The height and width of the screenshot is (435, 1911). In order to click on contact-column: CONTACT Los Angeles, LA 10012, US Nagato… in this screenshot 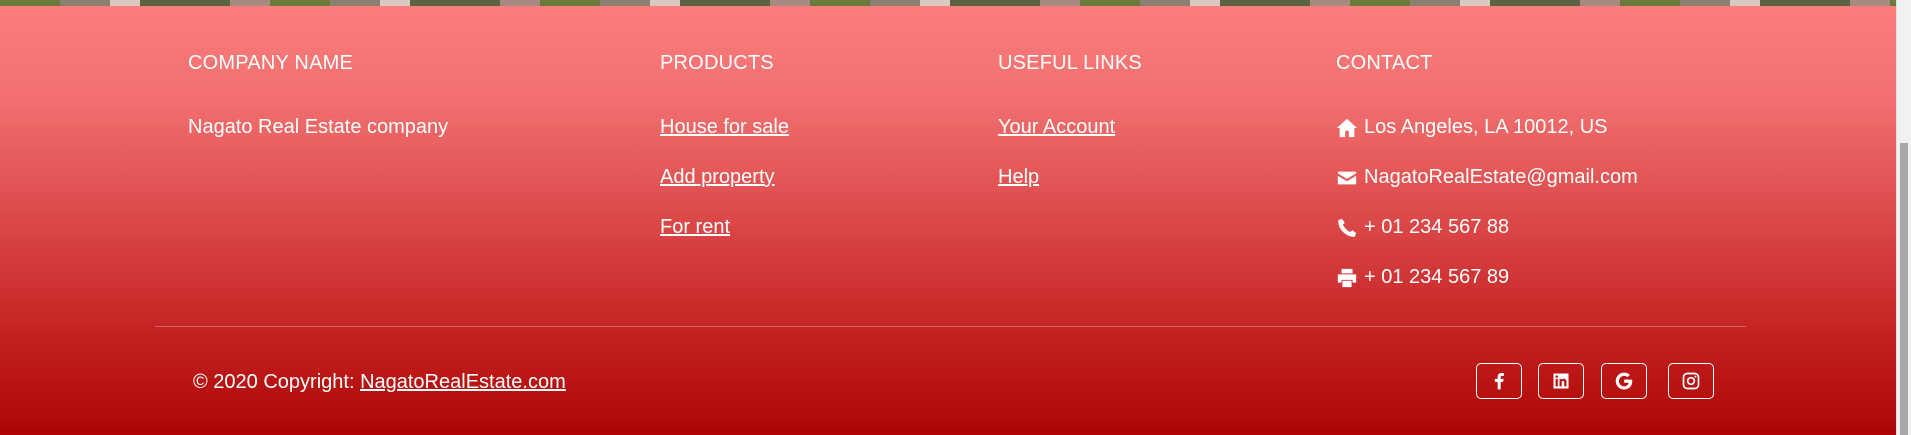, I will do `click(1487, 170)`.